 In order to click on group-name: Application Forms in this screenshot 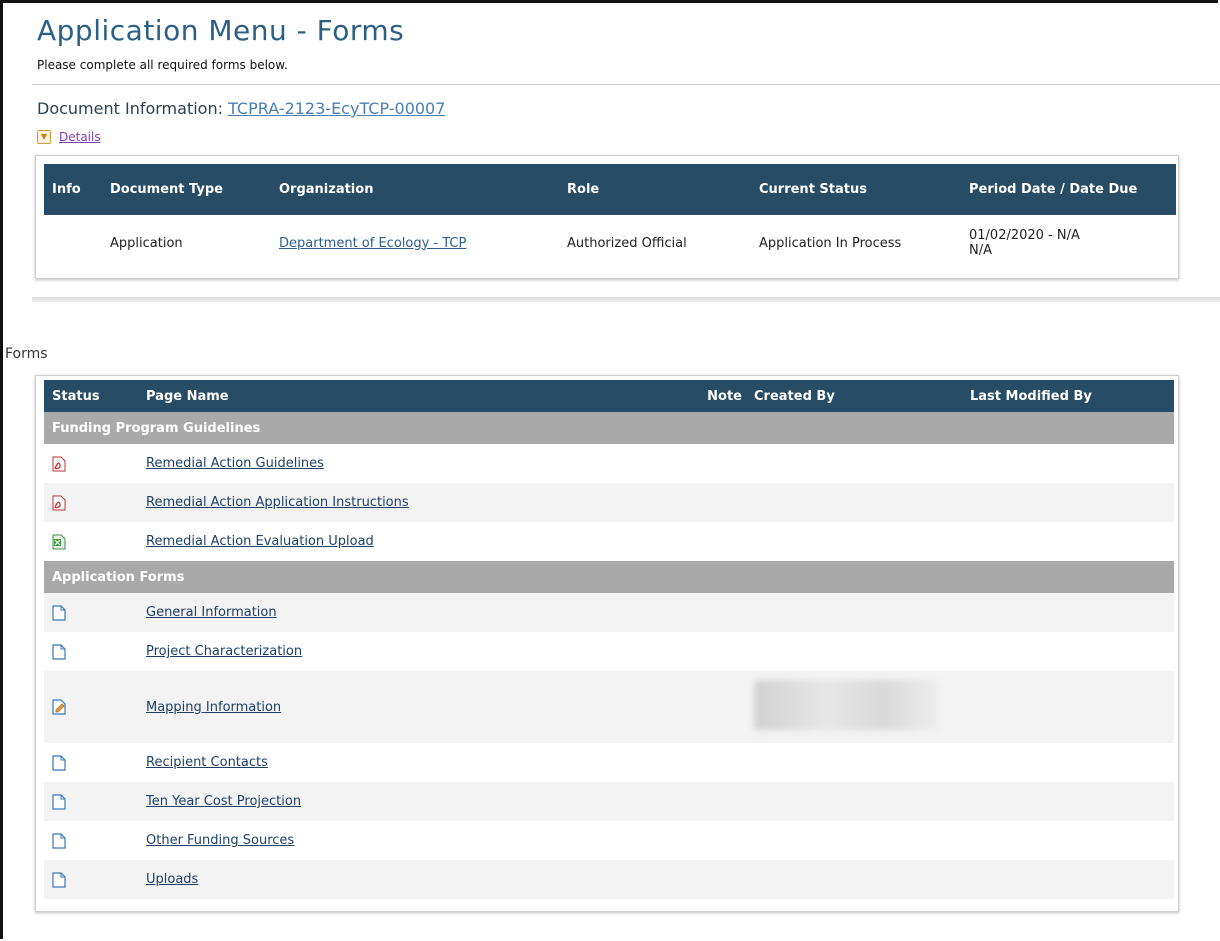, I will do `click(609, 577)`.